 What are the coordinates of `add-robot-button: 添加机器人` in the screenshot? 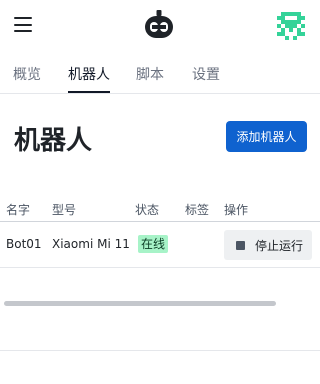 It's located at (266, 136).